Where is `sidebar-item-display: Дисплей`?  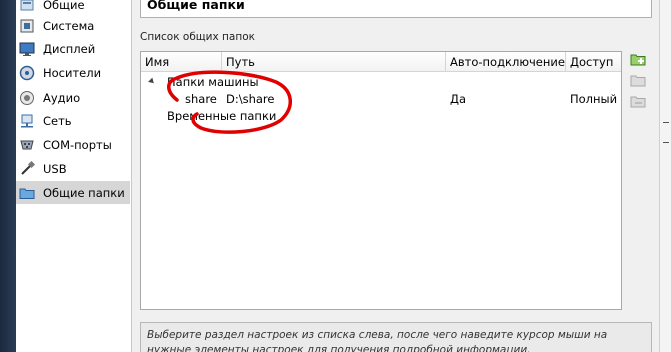 sidebar-item-display: Дисплей is located at coordinates (73, 48).